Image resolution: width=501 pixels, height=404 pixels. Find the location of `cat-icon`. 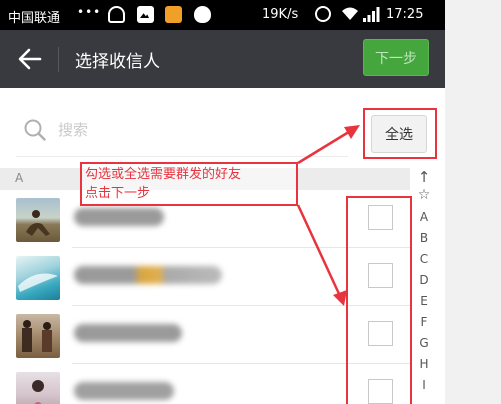

cat-icon is located at coordinates (202, 14).